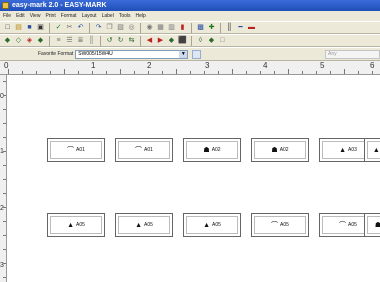 The width and height of the screenshot is (380, 282). I want to click on group-icon: ⬛, so click(182, 40).